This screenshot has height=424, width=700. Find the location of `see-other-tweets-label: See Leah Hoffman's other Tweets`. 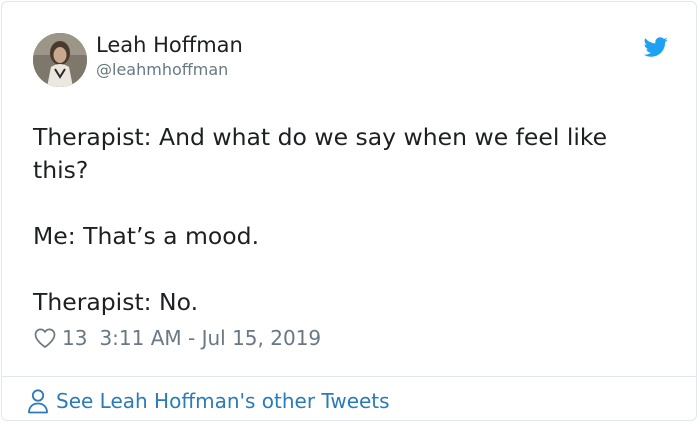

see-other-tweets-label: See Leah Hoffman's other Tweets is located at coordinates (223, 401).